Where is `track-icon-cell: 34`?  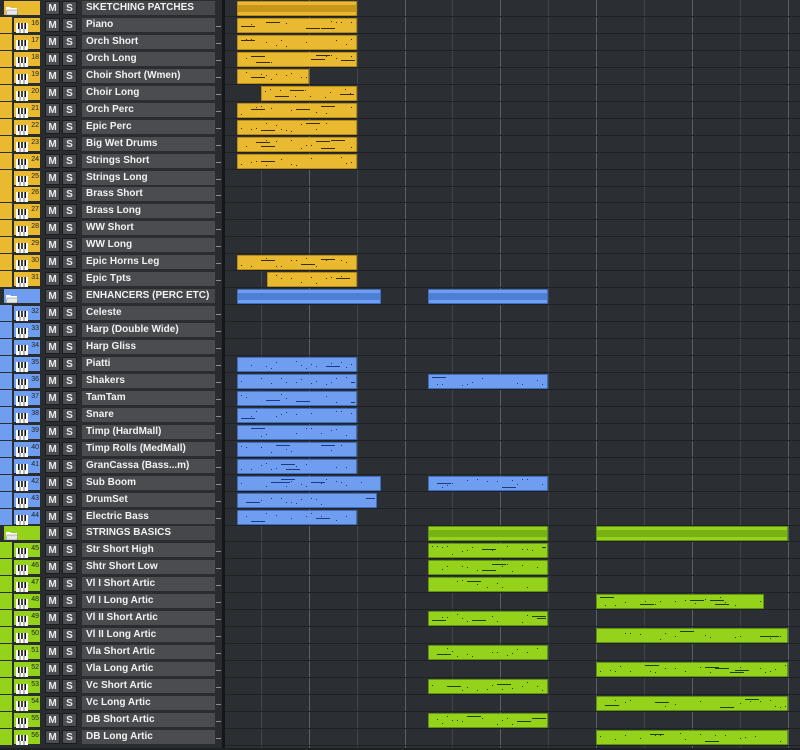
track-icon-cell: 34 is located at coordinates (27, 347).